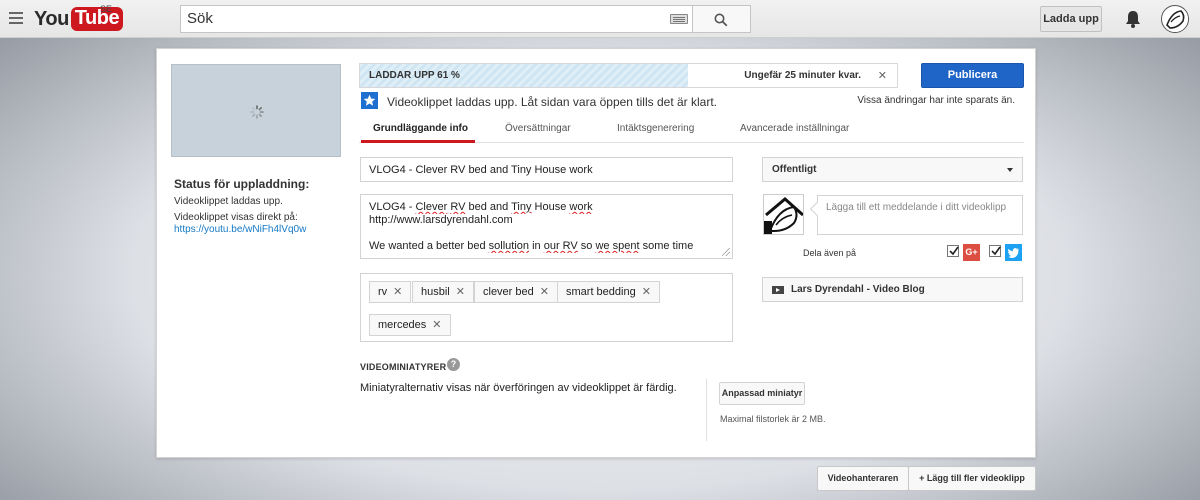 The height and width of the screenshot is (500, 1200). What do you see at coordinates (200, 18) in the screenshot?
I see `search-value: Sök` at bounding box center [200, 18].